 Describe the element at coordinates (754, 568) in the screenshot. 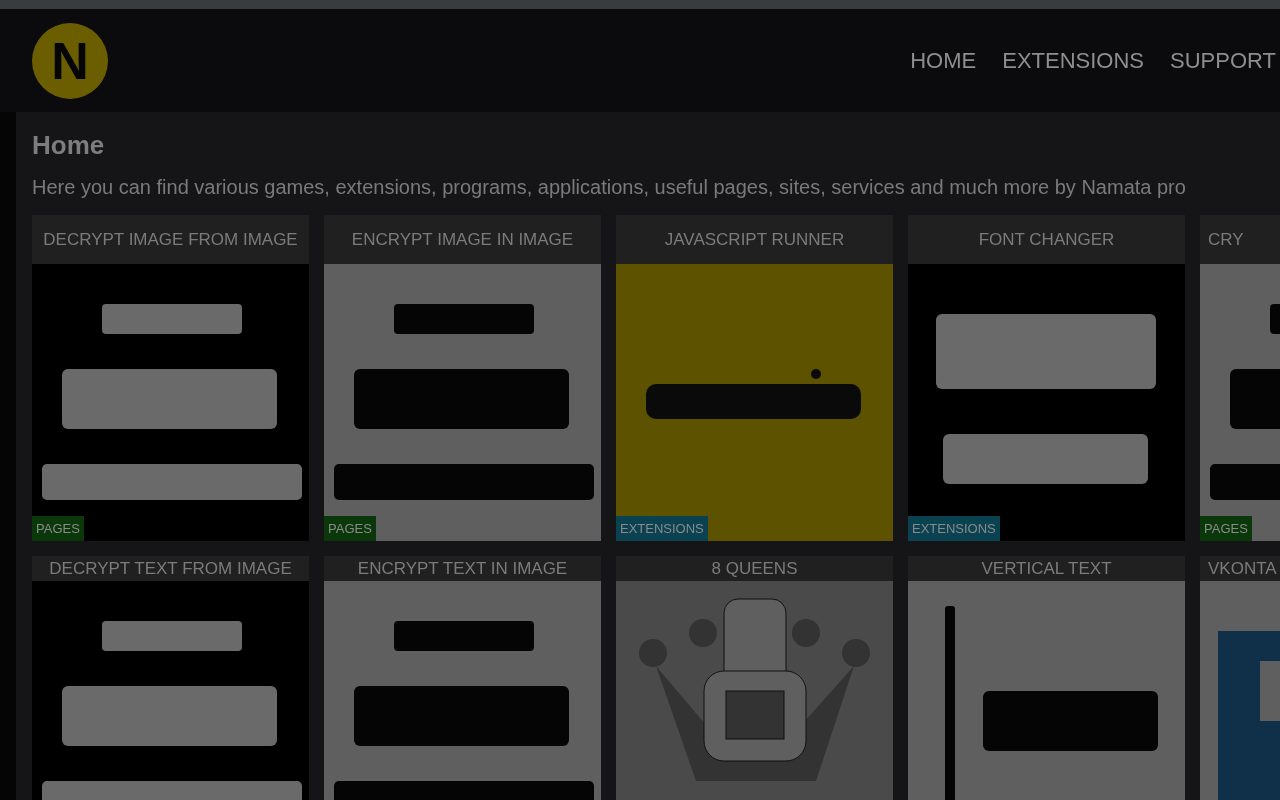

I see `card-title: 8 QUEENS` at that location.